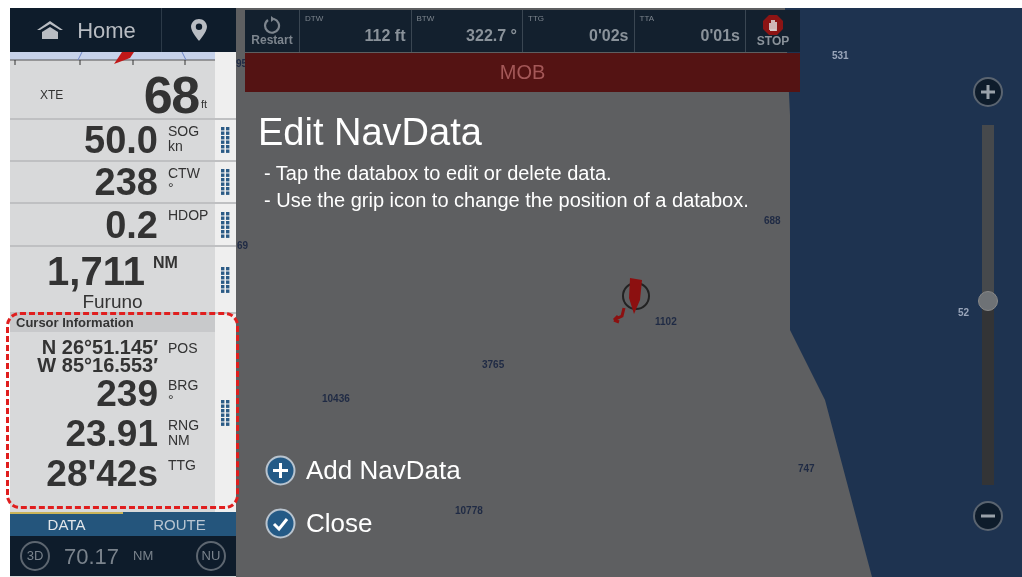 This screenshot has width=1022, height=577. What do you see at coordinates (179, 524) in the screenshot?
I see `tab: ROUTE` at bounding box center [179, 524].